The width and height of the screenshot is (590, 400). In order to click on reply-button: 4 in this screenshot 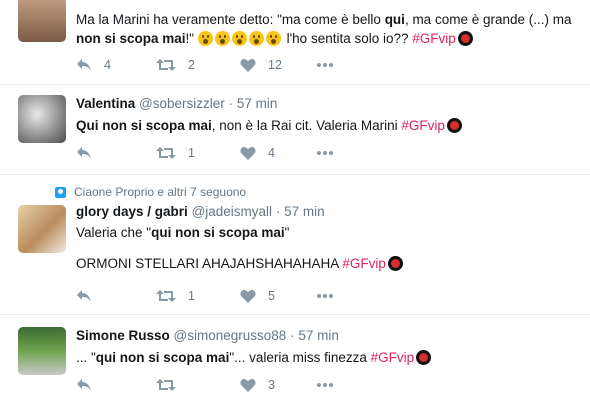, I will do `click(93, 65)`.